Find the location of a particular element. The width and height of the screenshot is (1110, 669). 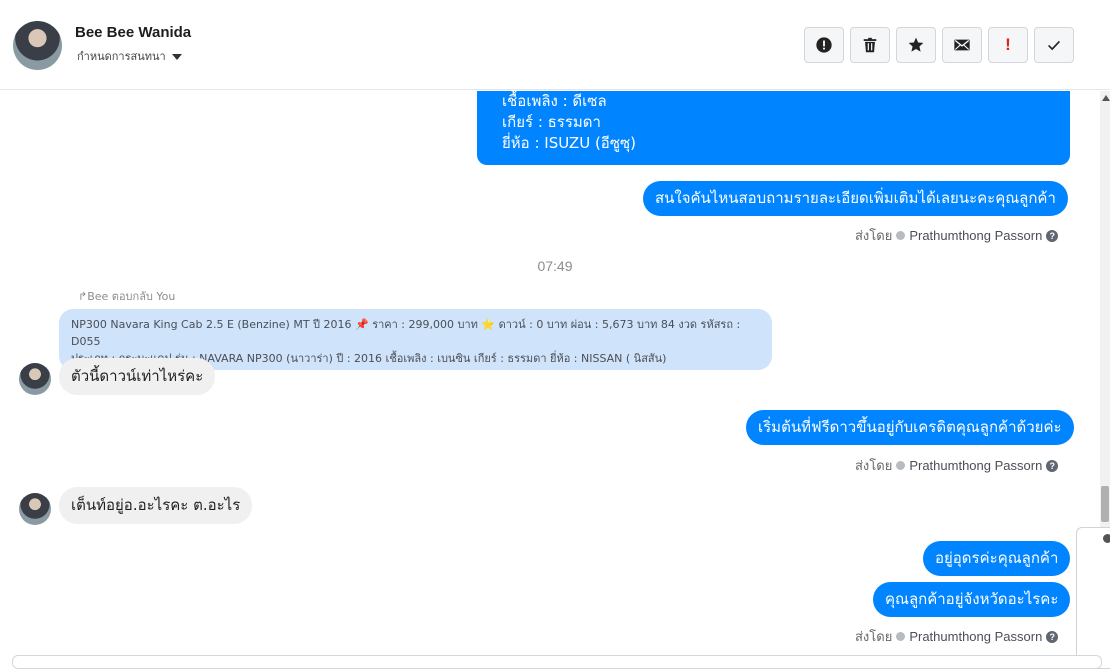

widget-dot-icon is located at coordinates (1106, 538).